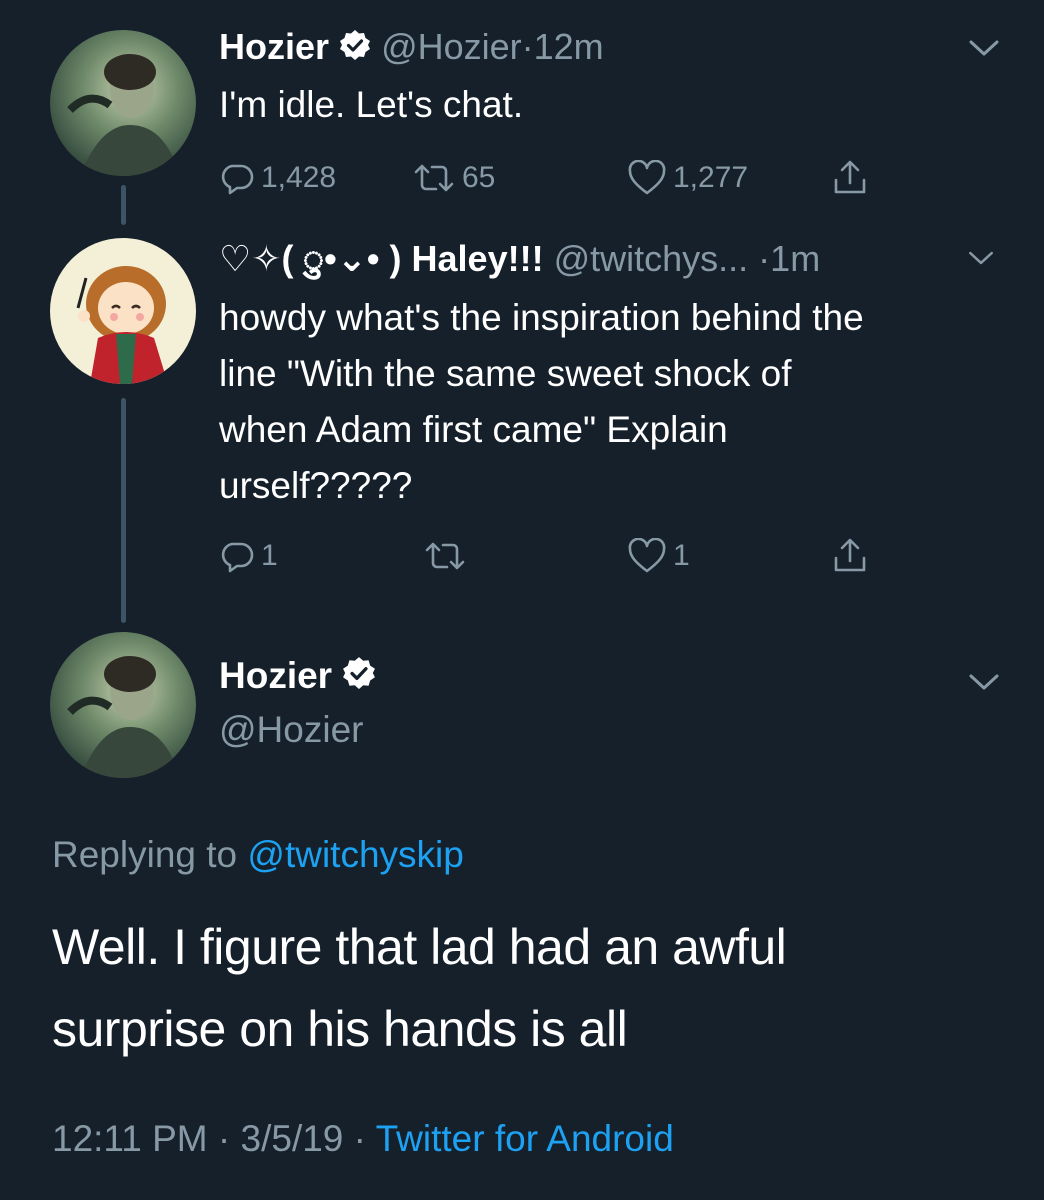 This screenshot has width=1044, height=1200. What do you see at coordinates (473, 429) in the screenshot?
I see `tweet2-text-line: when Adam first came" Explain` at bounding box center [473, 429].